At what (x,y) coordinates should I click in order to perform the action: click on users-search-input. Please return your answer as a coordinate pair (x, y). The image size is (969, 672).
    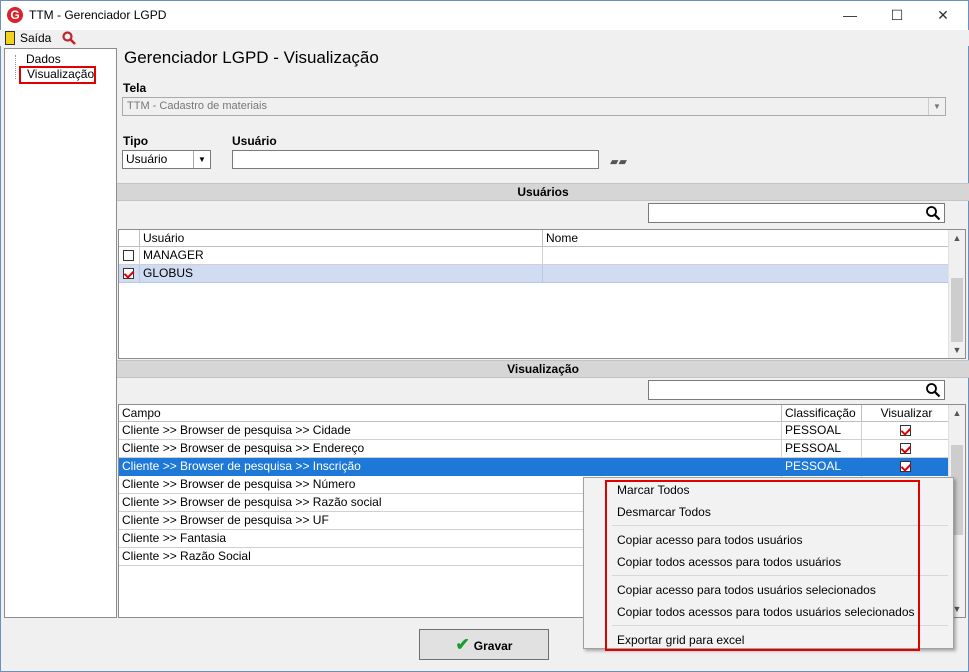
    Looking at the image, I should click on (796, 213).